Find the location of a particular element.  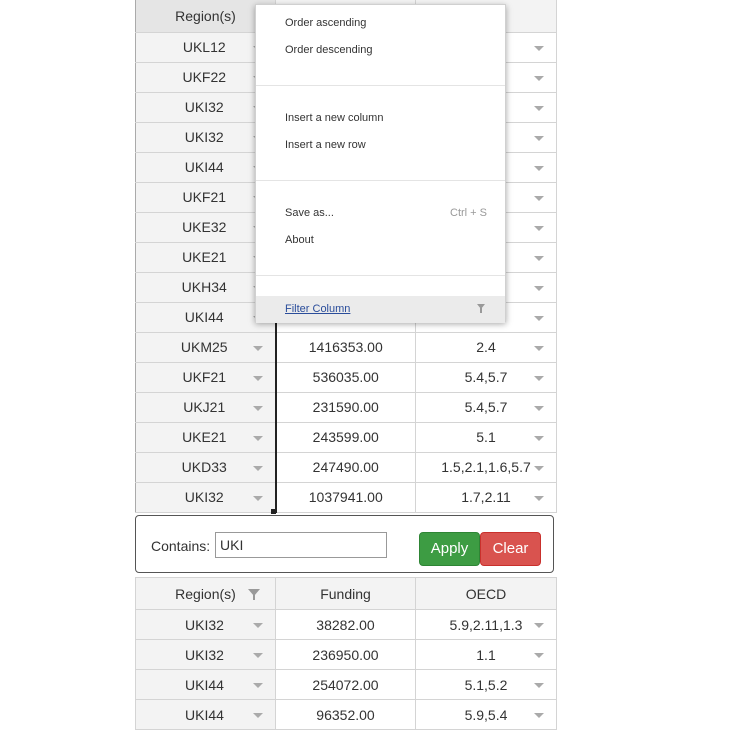

region-cell: UKF21 is located at coordinates (206, 377).